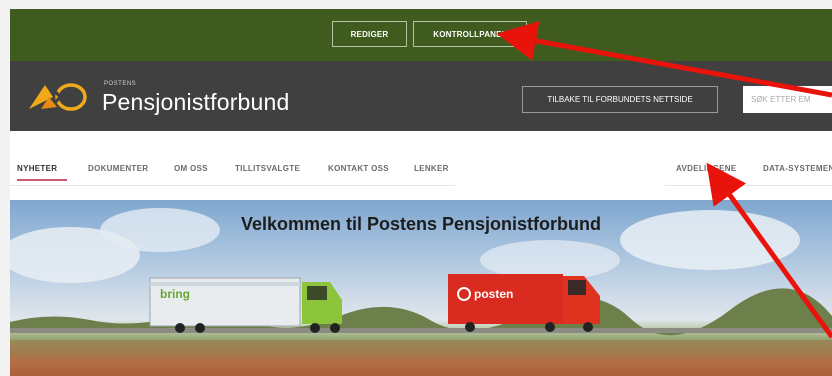 The height and width of the screenshot is (376, 832). Describe the element at coordinates (58, 97) in the screenshot. I see `post-horn-logo-icon` at that location.